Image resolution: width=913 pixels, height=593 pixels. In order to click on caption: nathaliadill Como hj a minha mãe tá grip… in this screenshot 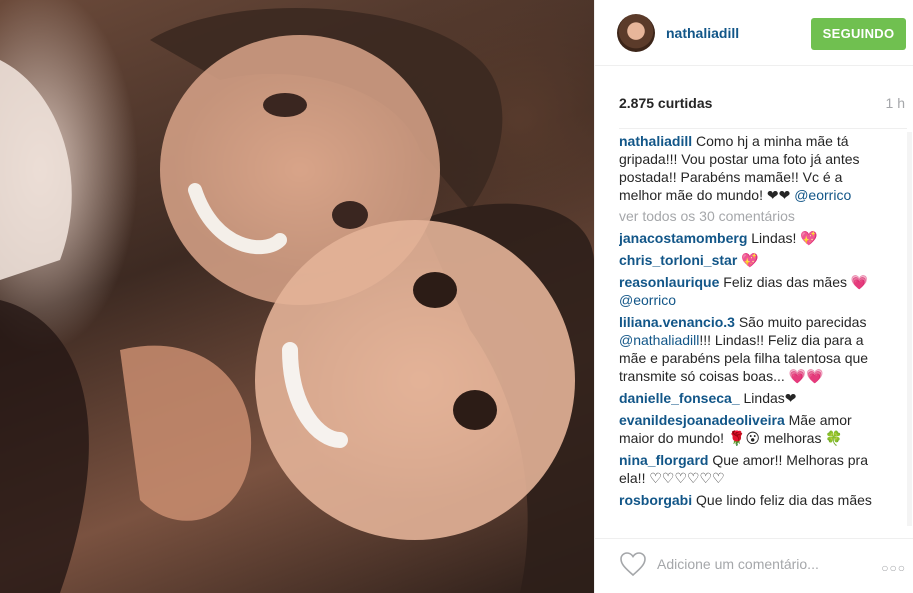, I will do `click(753, 168)`.